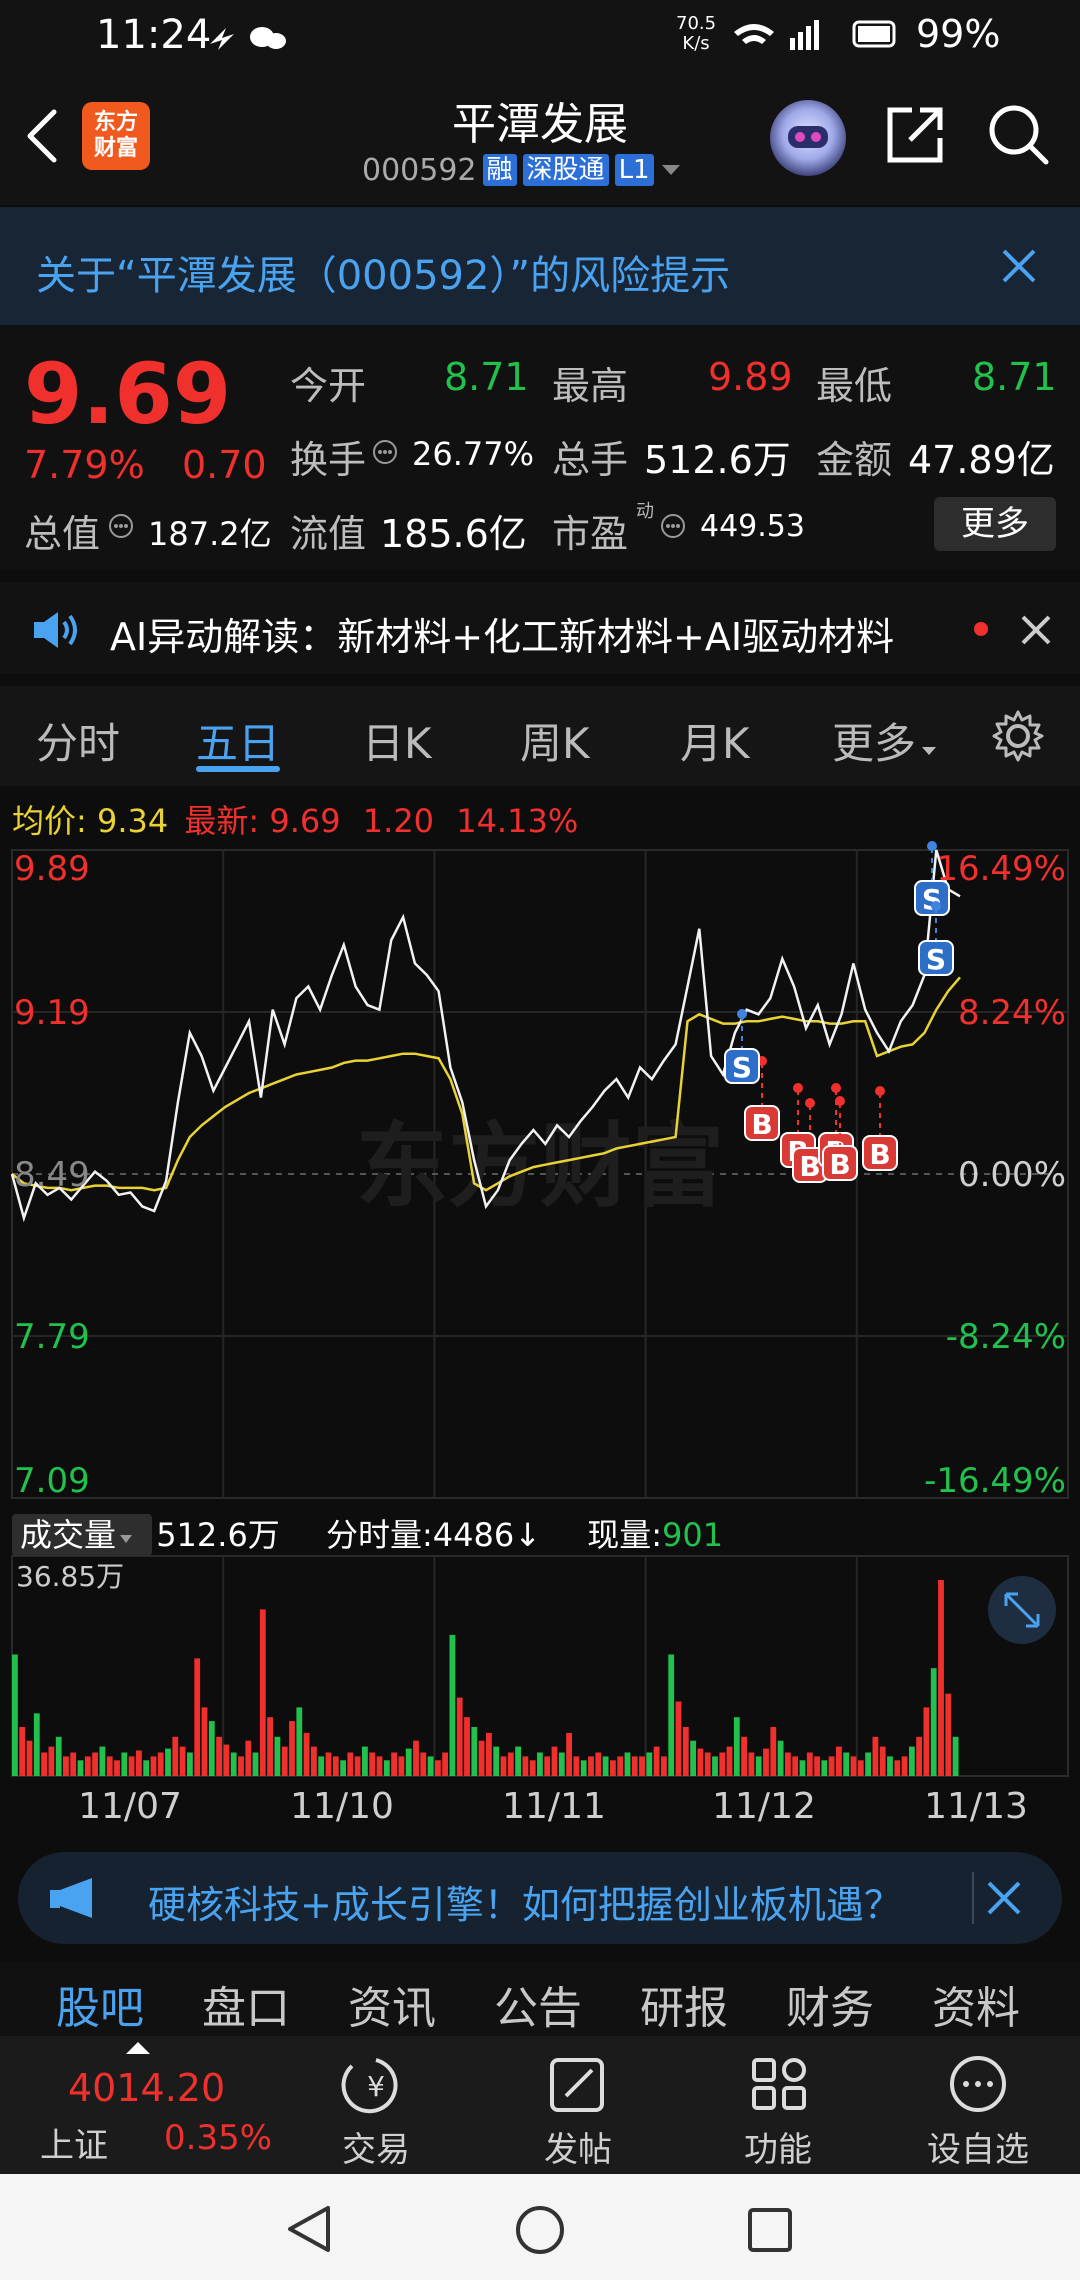  What do you see at coordinates (383, 272) in the screenshot?
I see `risk-banner-text: 关于“平潭发展（000592）”的风险提示` at bounding box center [383, 272].